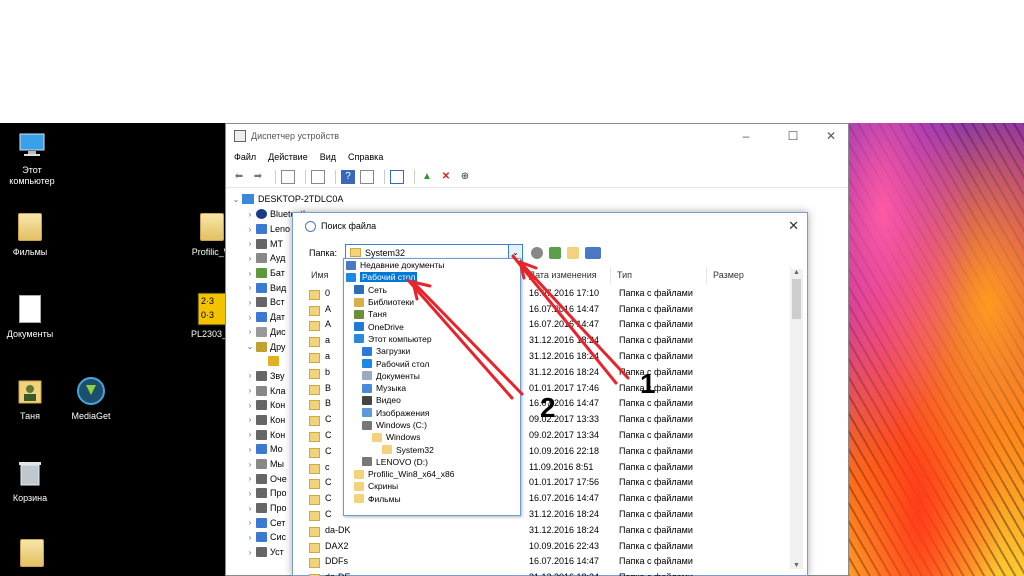 The image size is (1024, 576). I want to click on scroll-up-icon: ▲, so click(796, 272).